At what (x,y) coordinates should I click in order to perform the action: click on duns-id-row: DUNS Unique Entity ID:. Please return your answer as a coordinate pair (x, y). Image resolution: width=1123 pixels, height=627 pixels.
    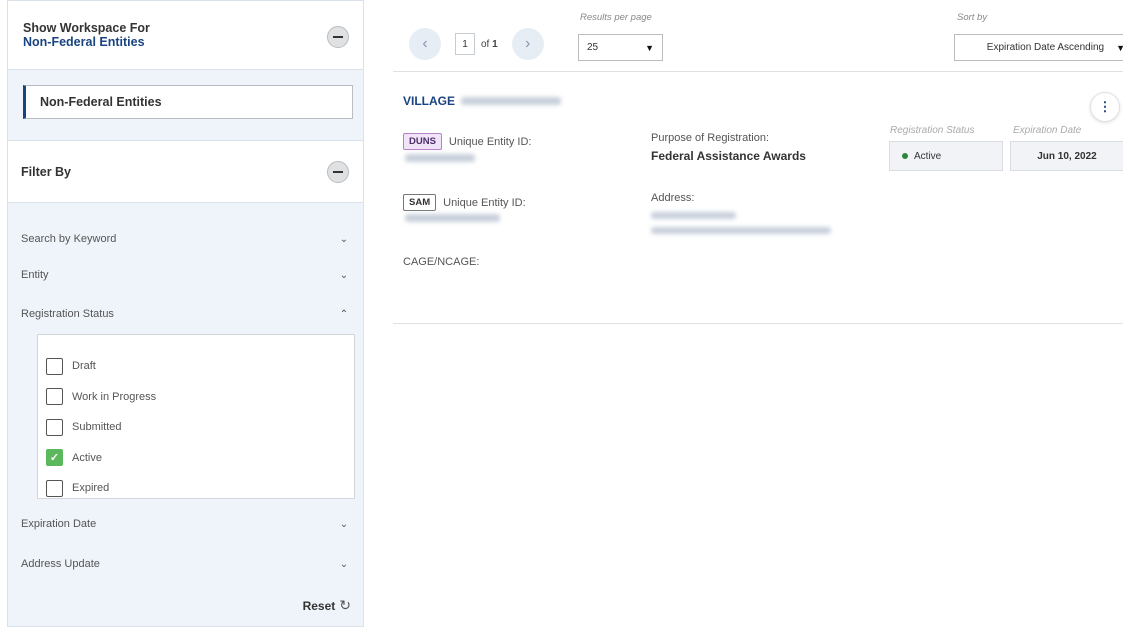
    Looking at the image, I should click on (467, 141).